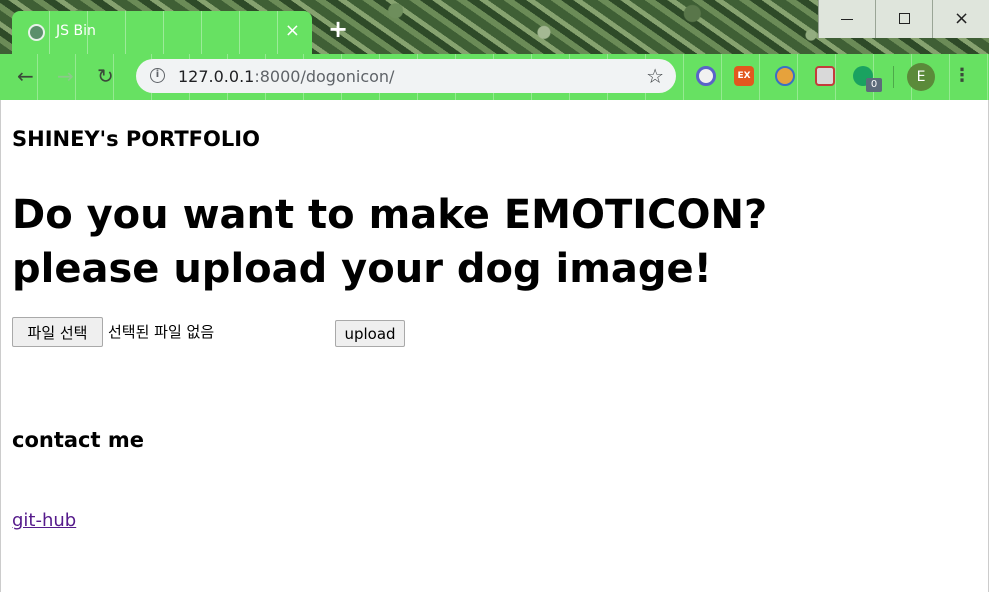 The height and width of the screenshot is (592, 989). Describe the element at coordinates (162, 32) in the screenshot. I see `browser-tab-active: JS Bin ×` at that location.